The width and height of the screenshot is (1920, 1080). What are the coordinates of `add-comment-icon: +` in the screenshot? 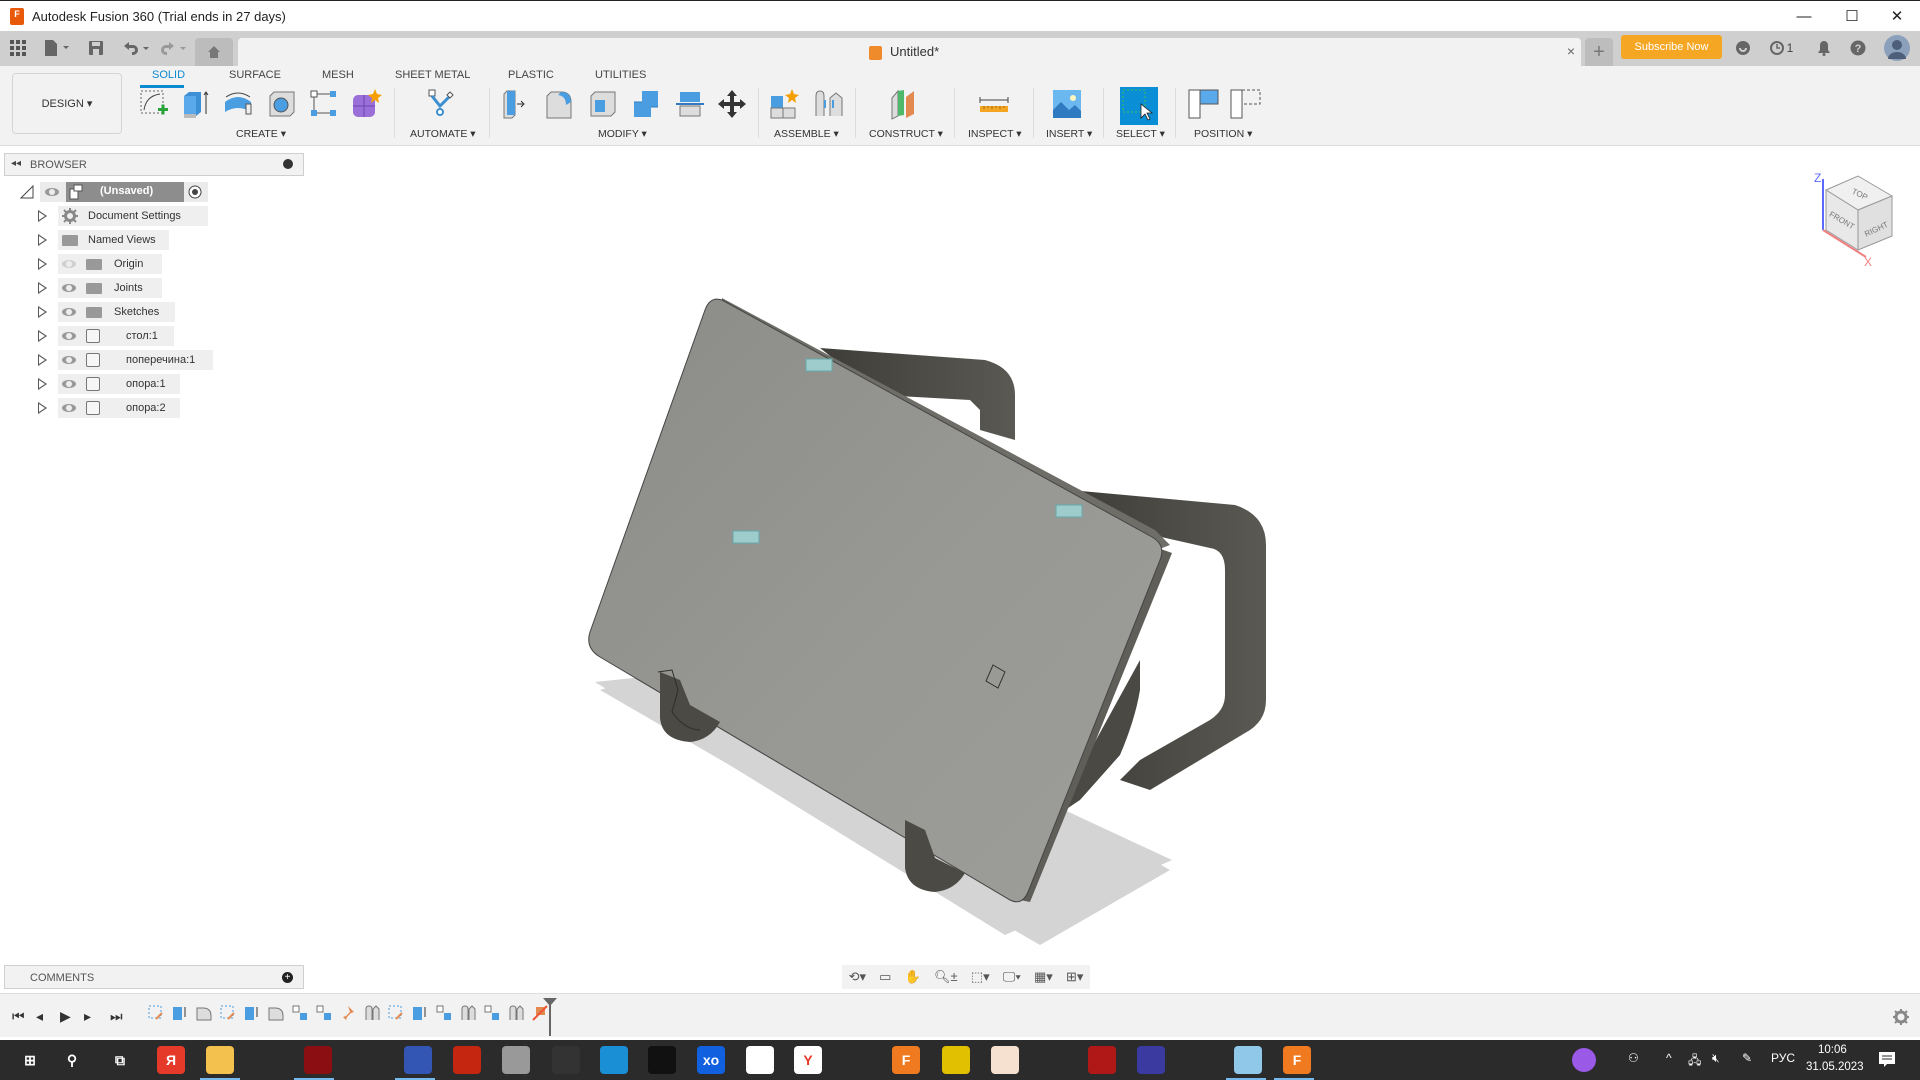 It's located at (287, 977).